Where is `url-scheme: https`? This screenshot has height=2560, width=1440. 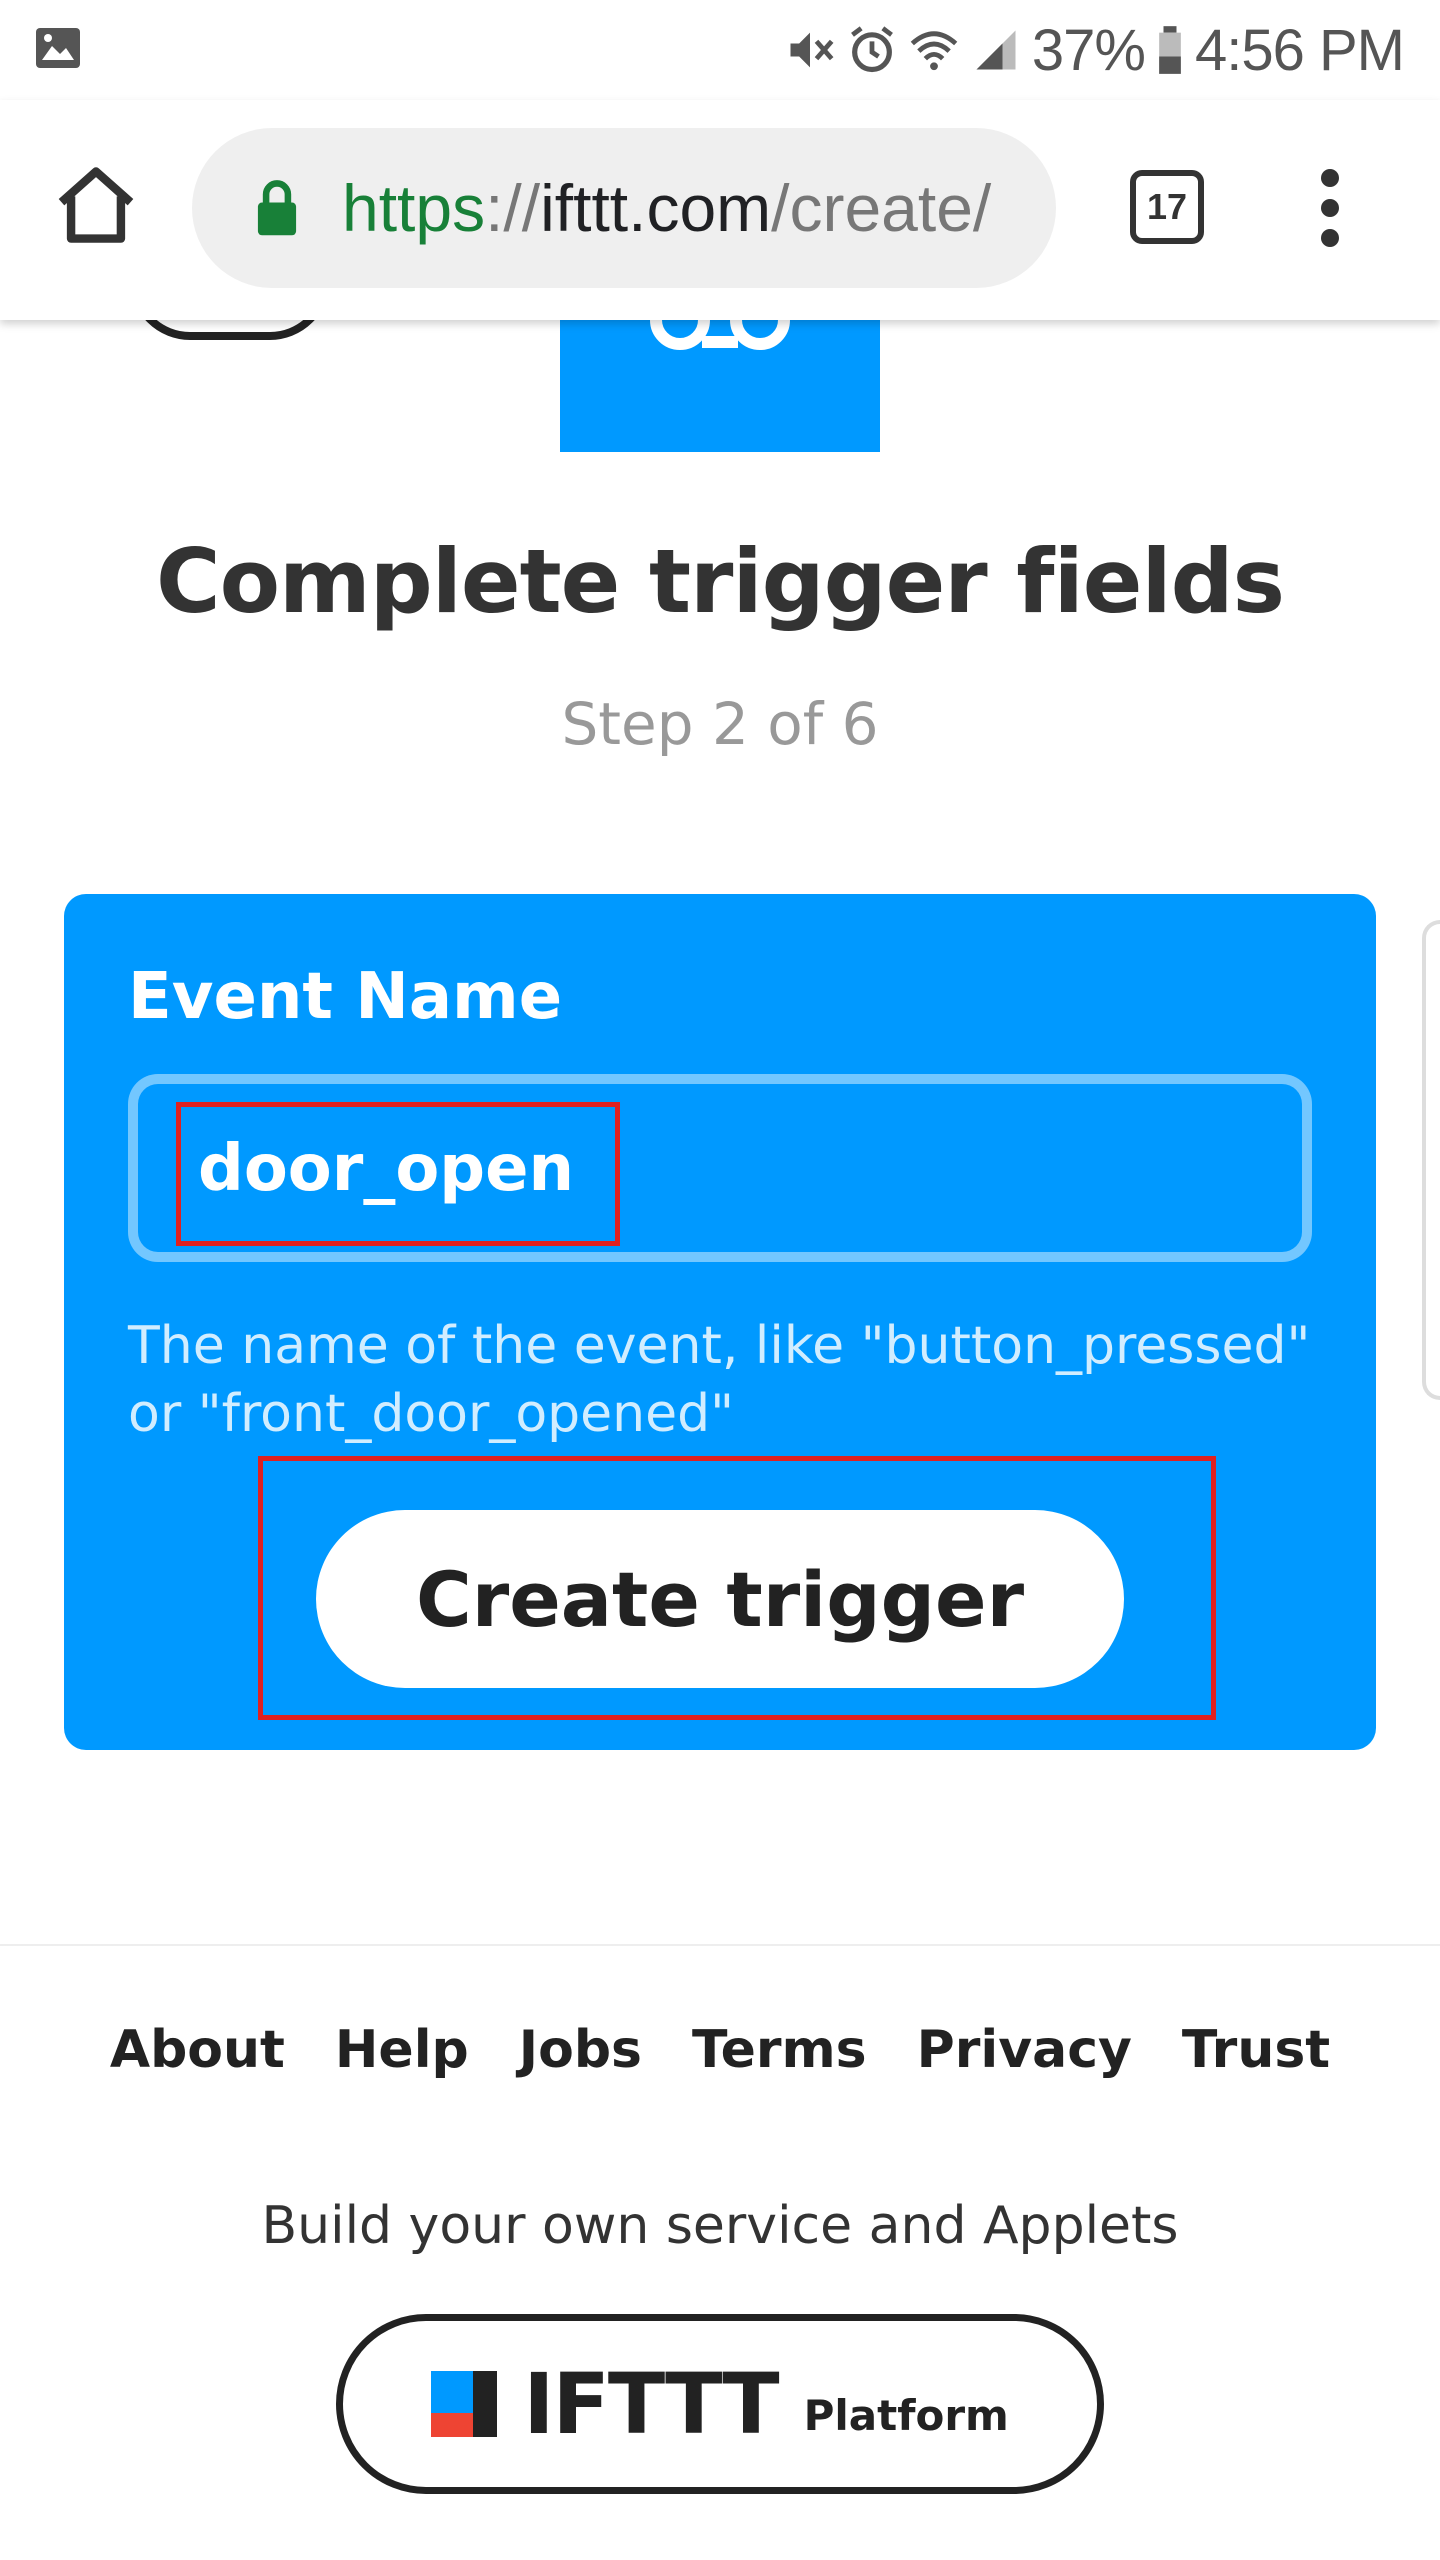 url-scheme: https is located at coordinates (414, 208).